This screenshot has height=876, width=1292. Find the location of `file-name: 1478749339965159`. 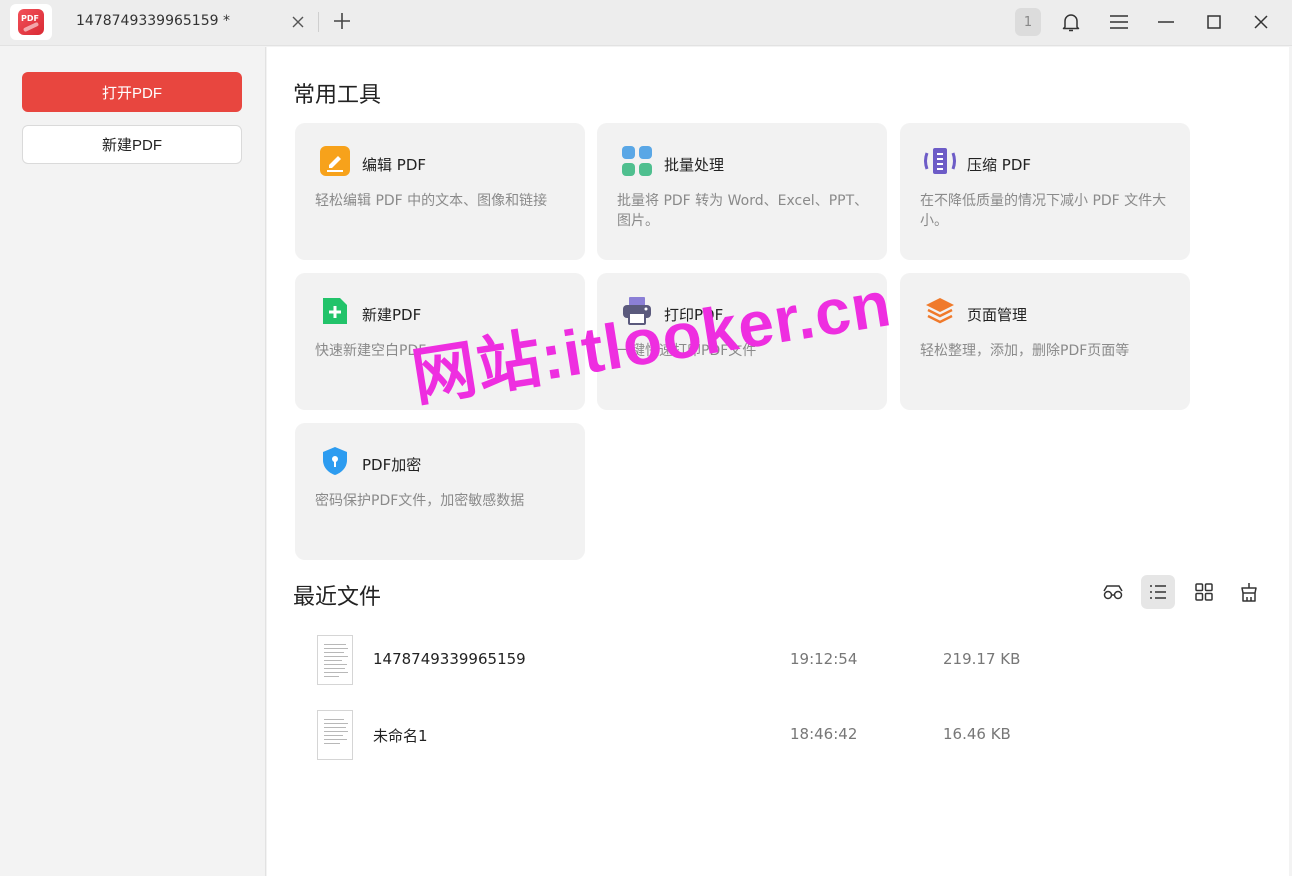

file-name: 1478749339965159 is located at coordinates (449, 659).